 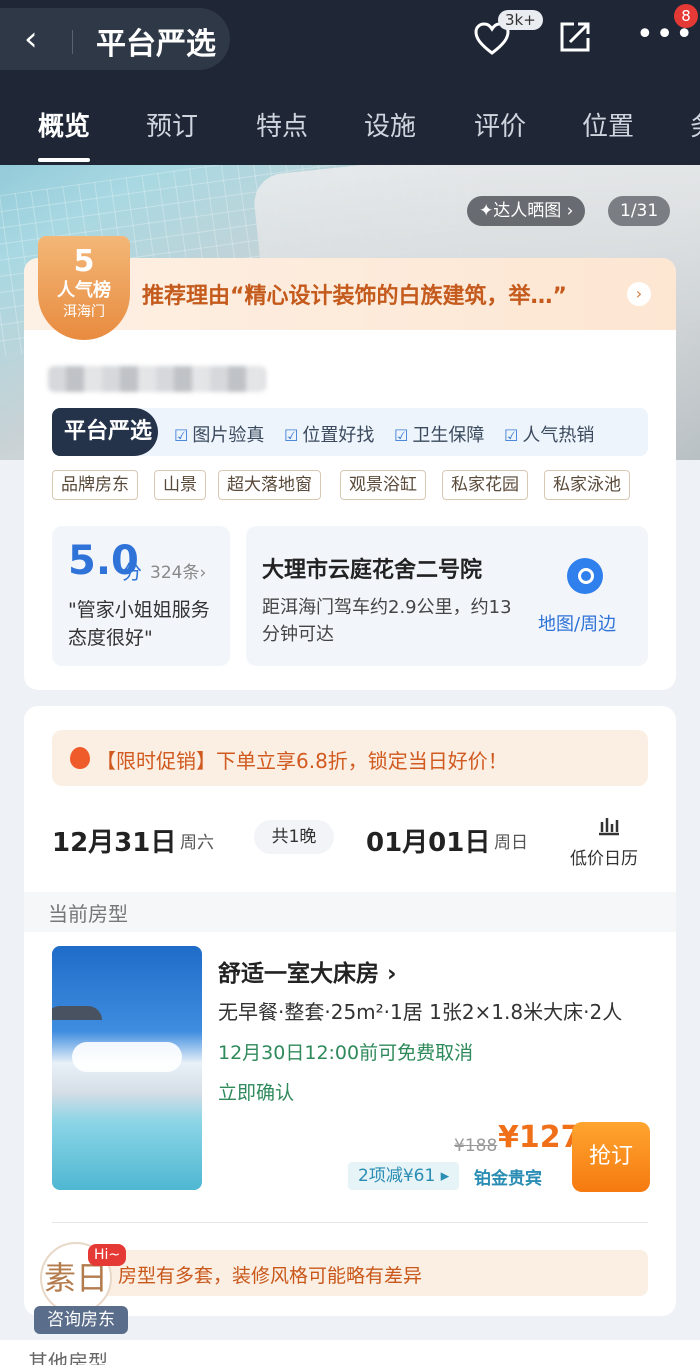 I want to click on nights-count: 共1晚, so click(x=294, y=837).